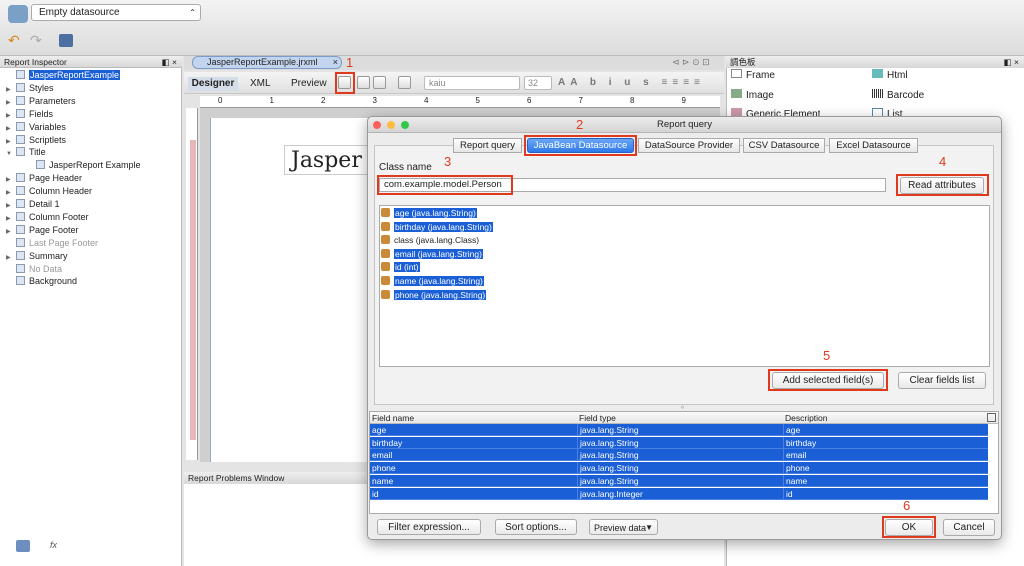 Image resolution: width=1024 pixels, height=566 pixels. I want to click on format-icons: AA b i u s ≡≡≡≡, so click(631, 82).